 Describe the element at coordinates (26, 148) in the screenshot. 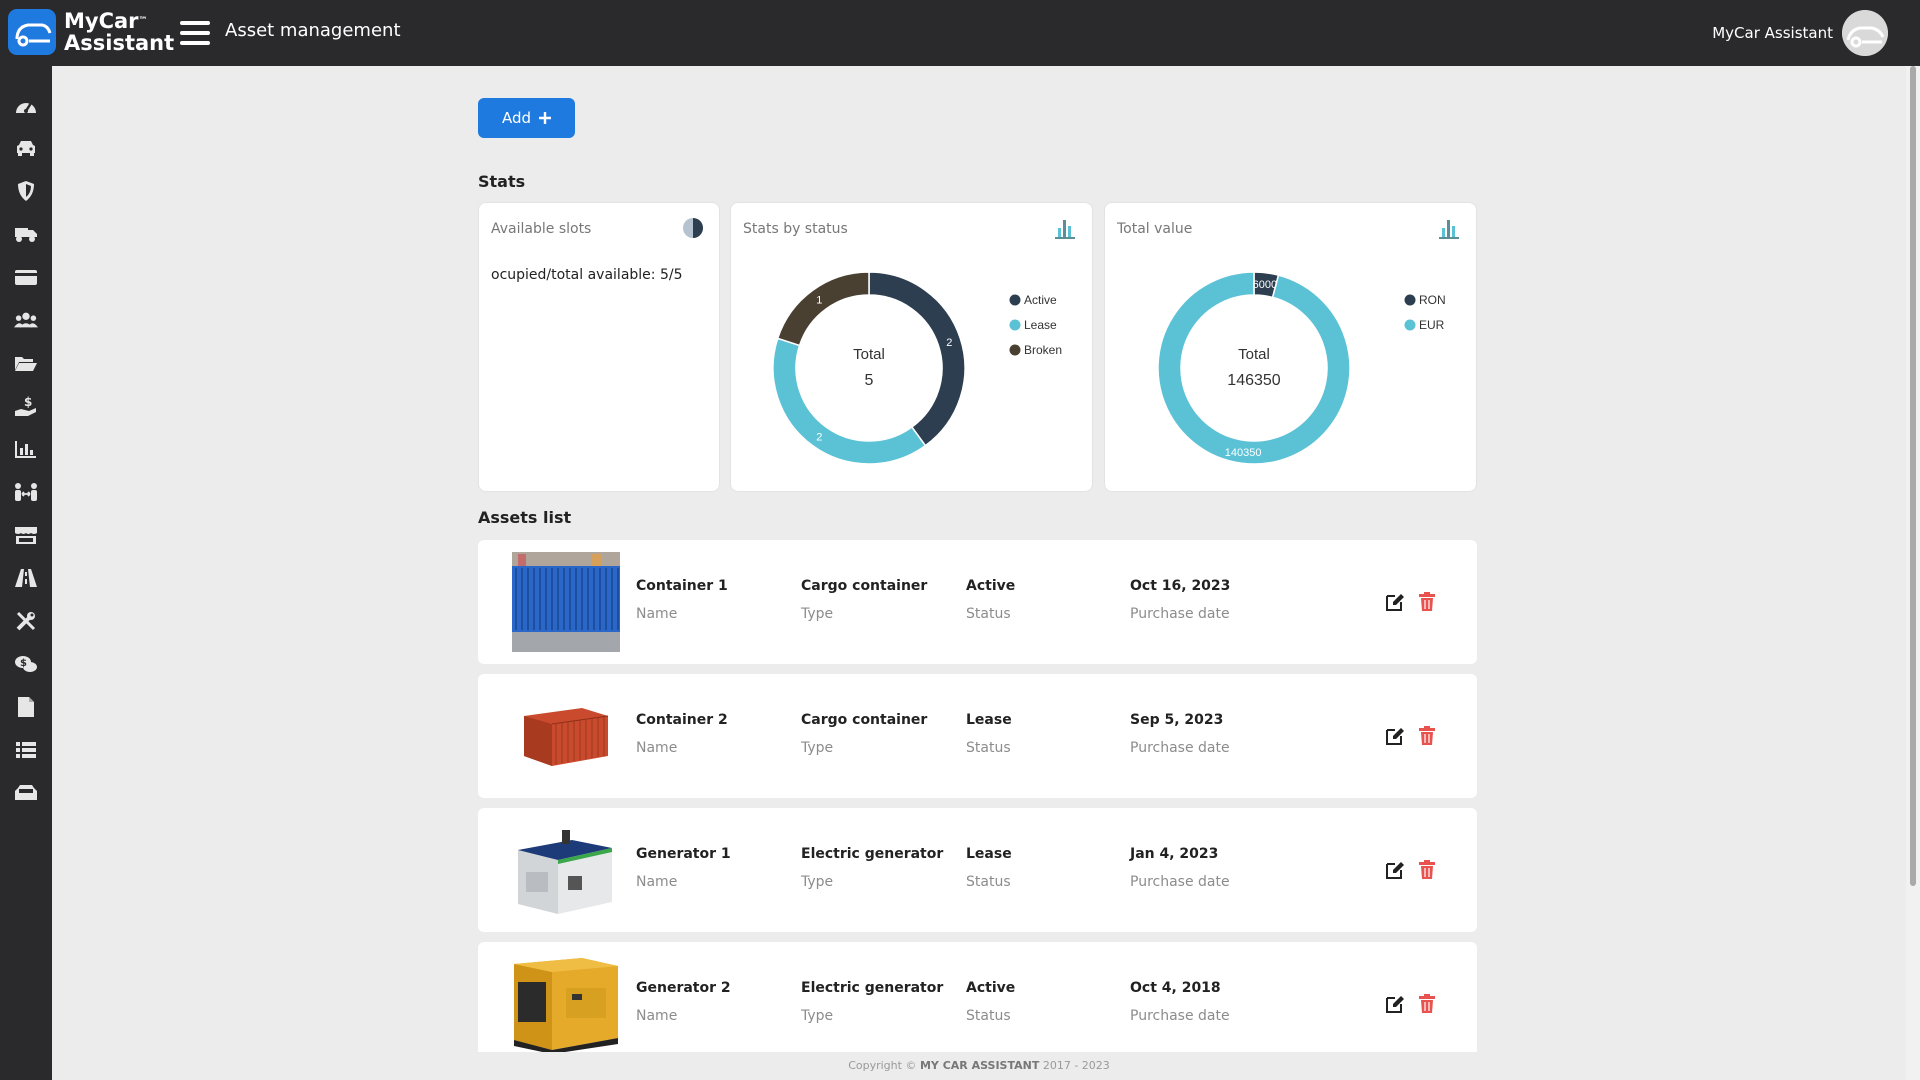

I see `car-icon` at that location.